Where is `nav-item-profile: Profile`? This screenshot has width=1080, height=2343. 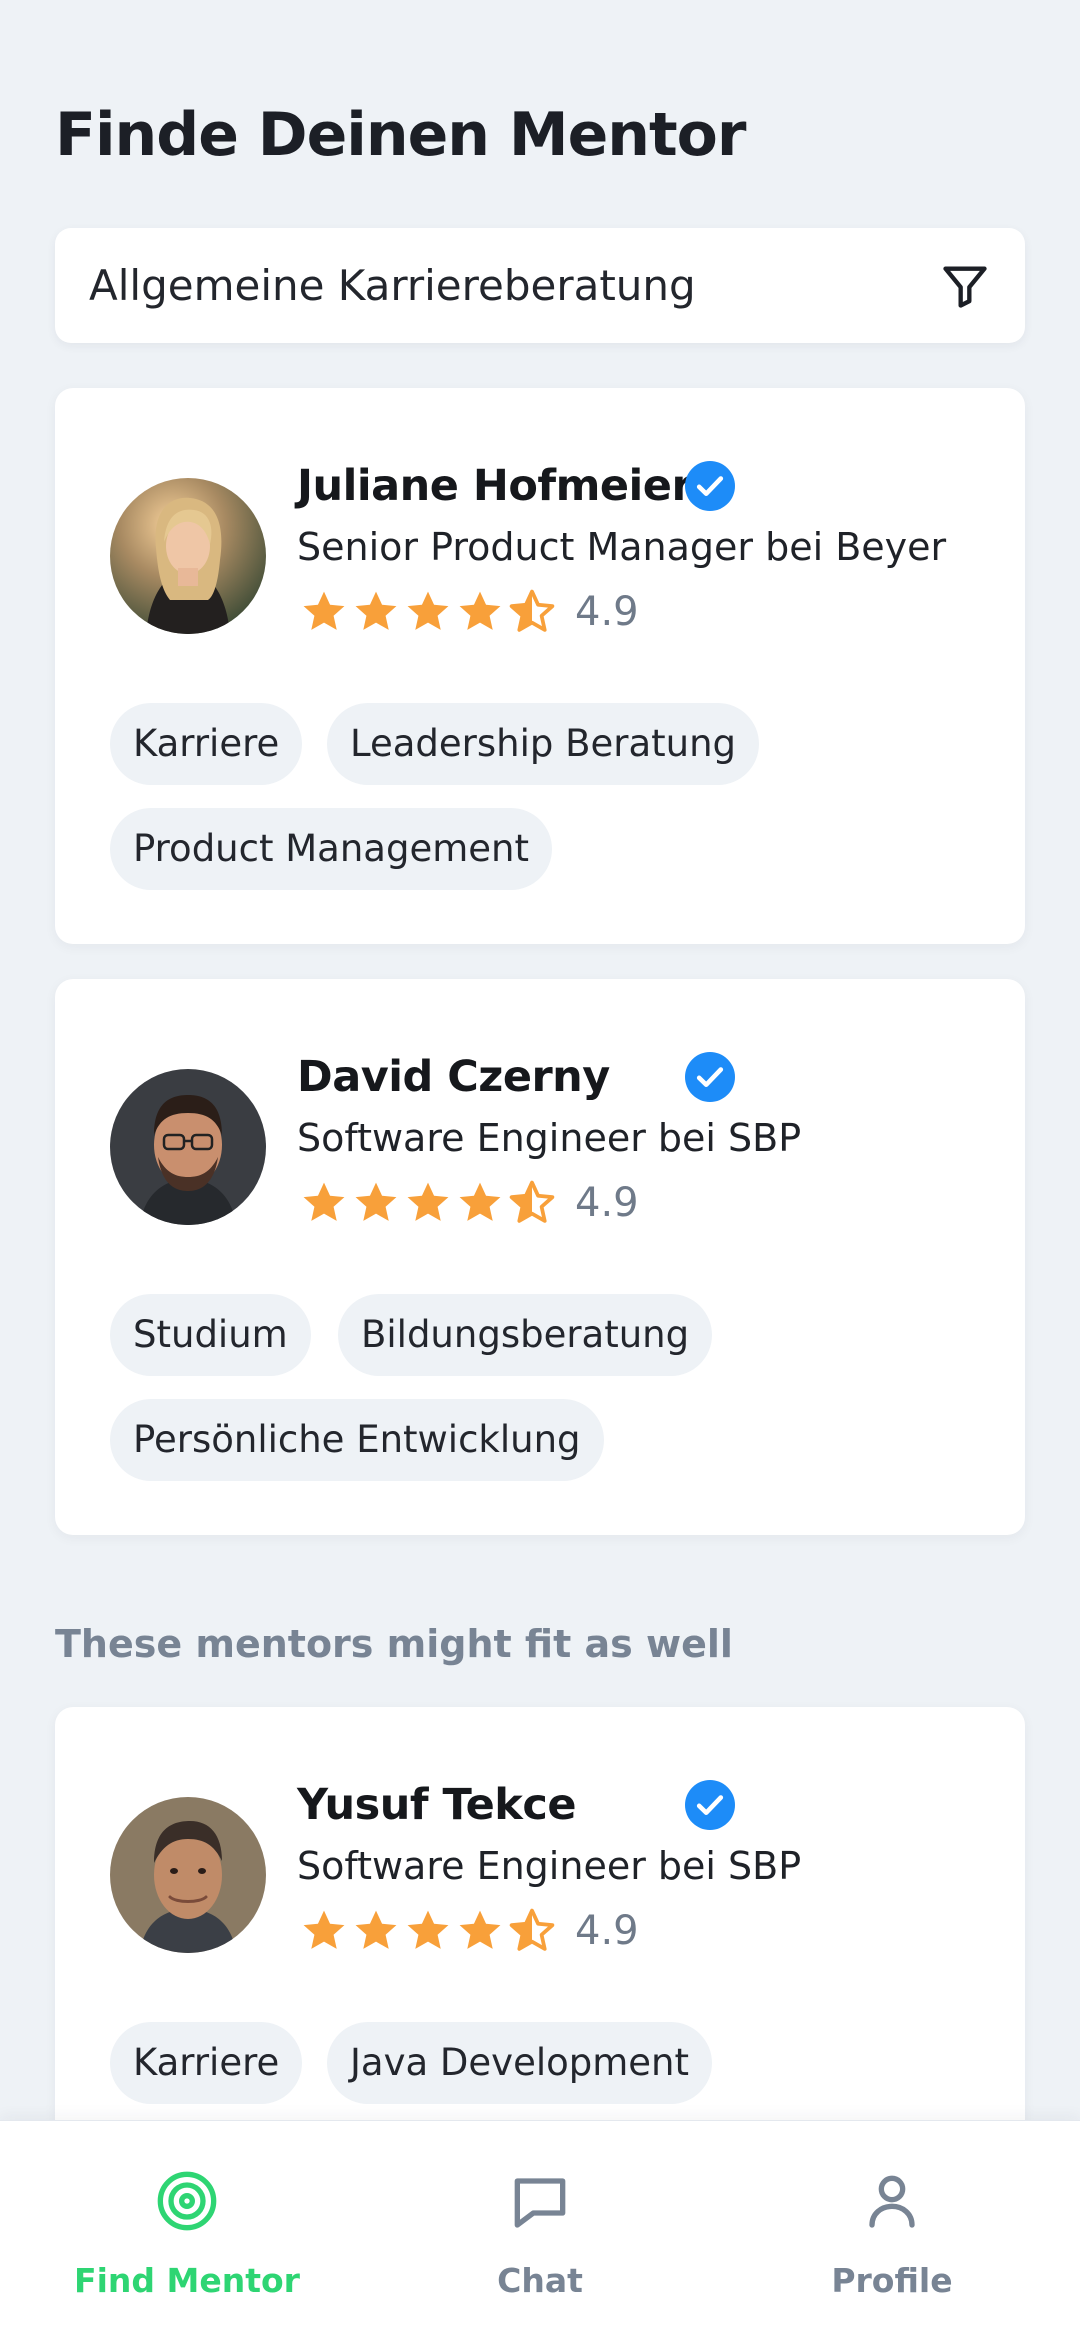
nav-item-profile: Profile is located at coordinates (892, 2232).